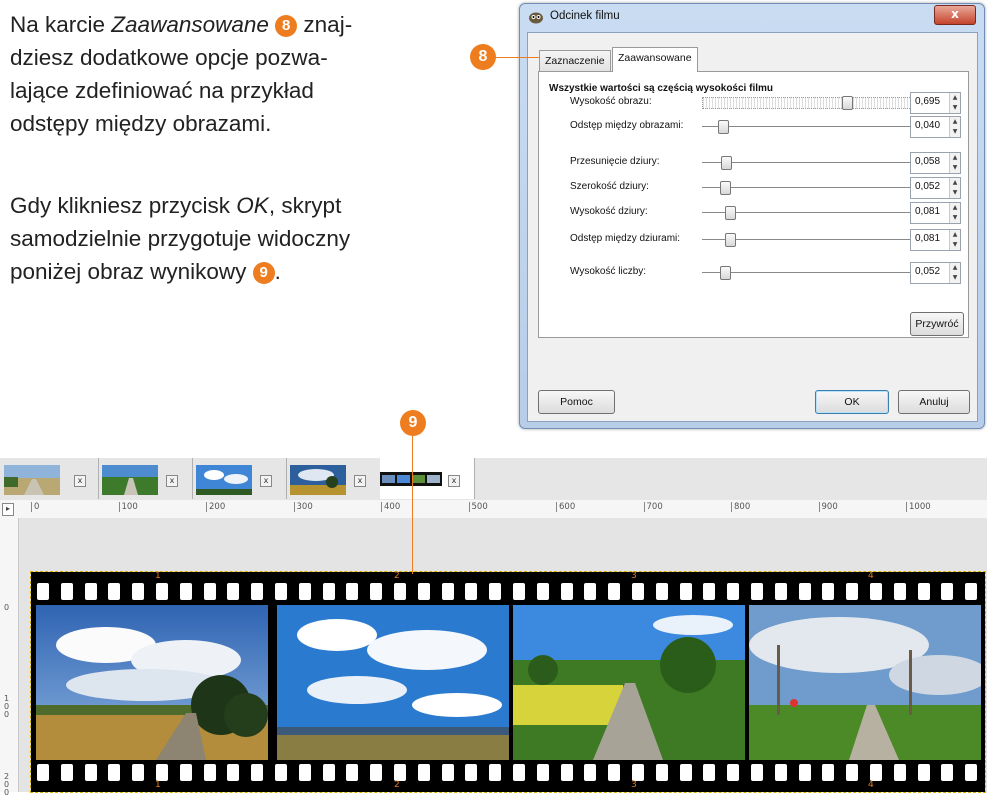 Image resolution: width=987 pixels, height=797 pixels. Describe the element at coordinates (955, 15) in the screenshot. I see `close-button: x` at that location.